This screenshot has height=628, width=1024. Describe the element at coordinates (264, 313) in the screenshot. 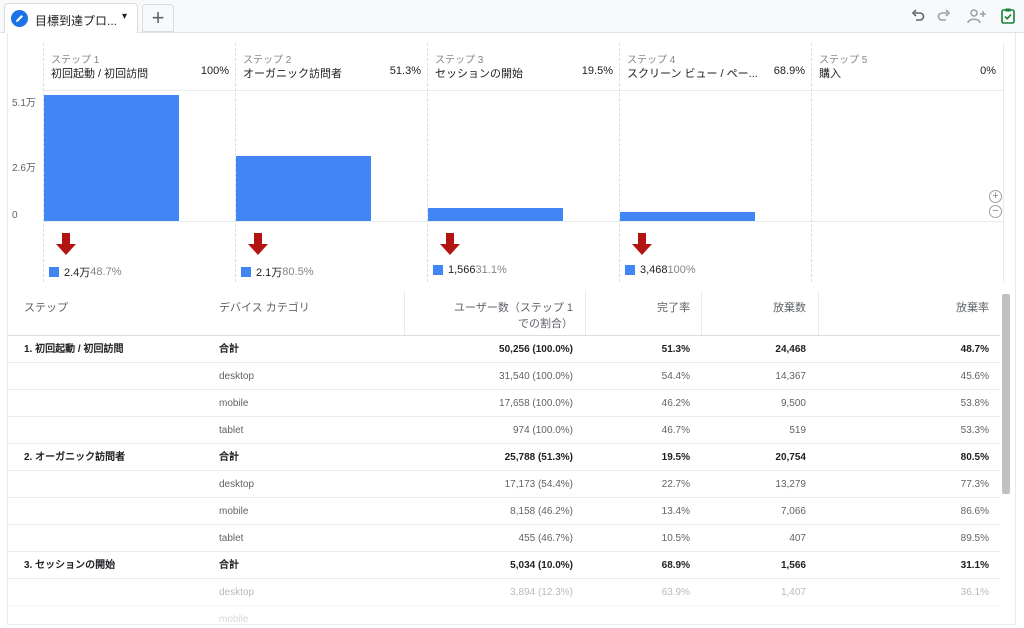

I see `column-header-device: デバイス カテゴリ` at that location.